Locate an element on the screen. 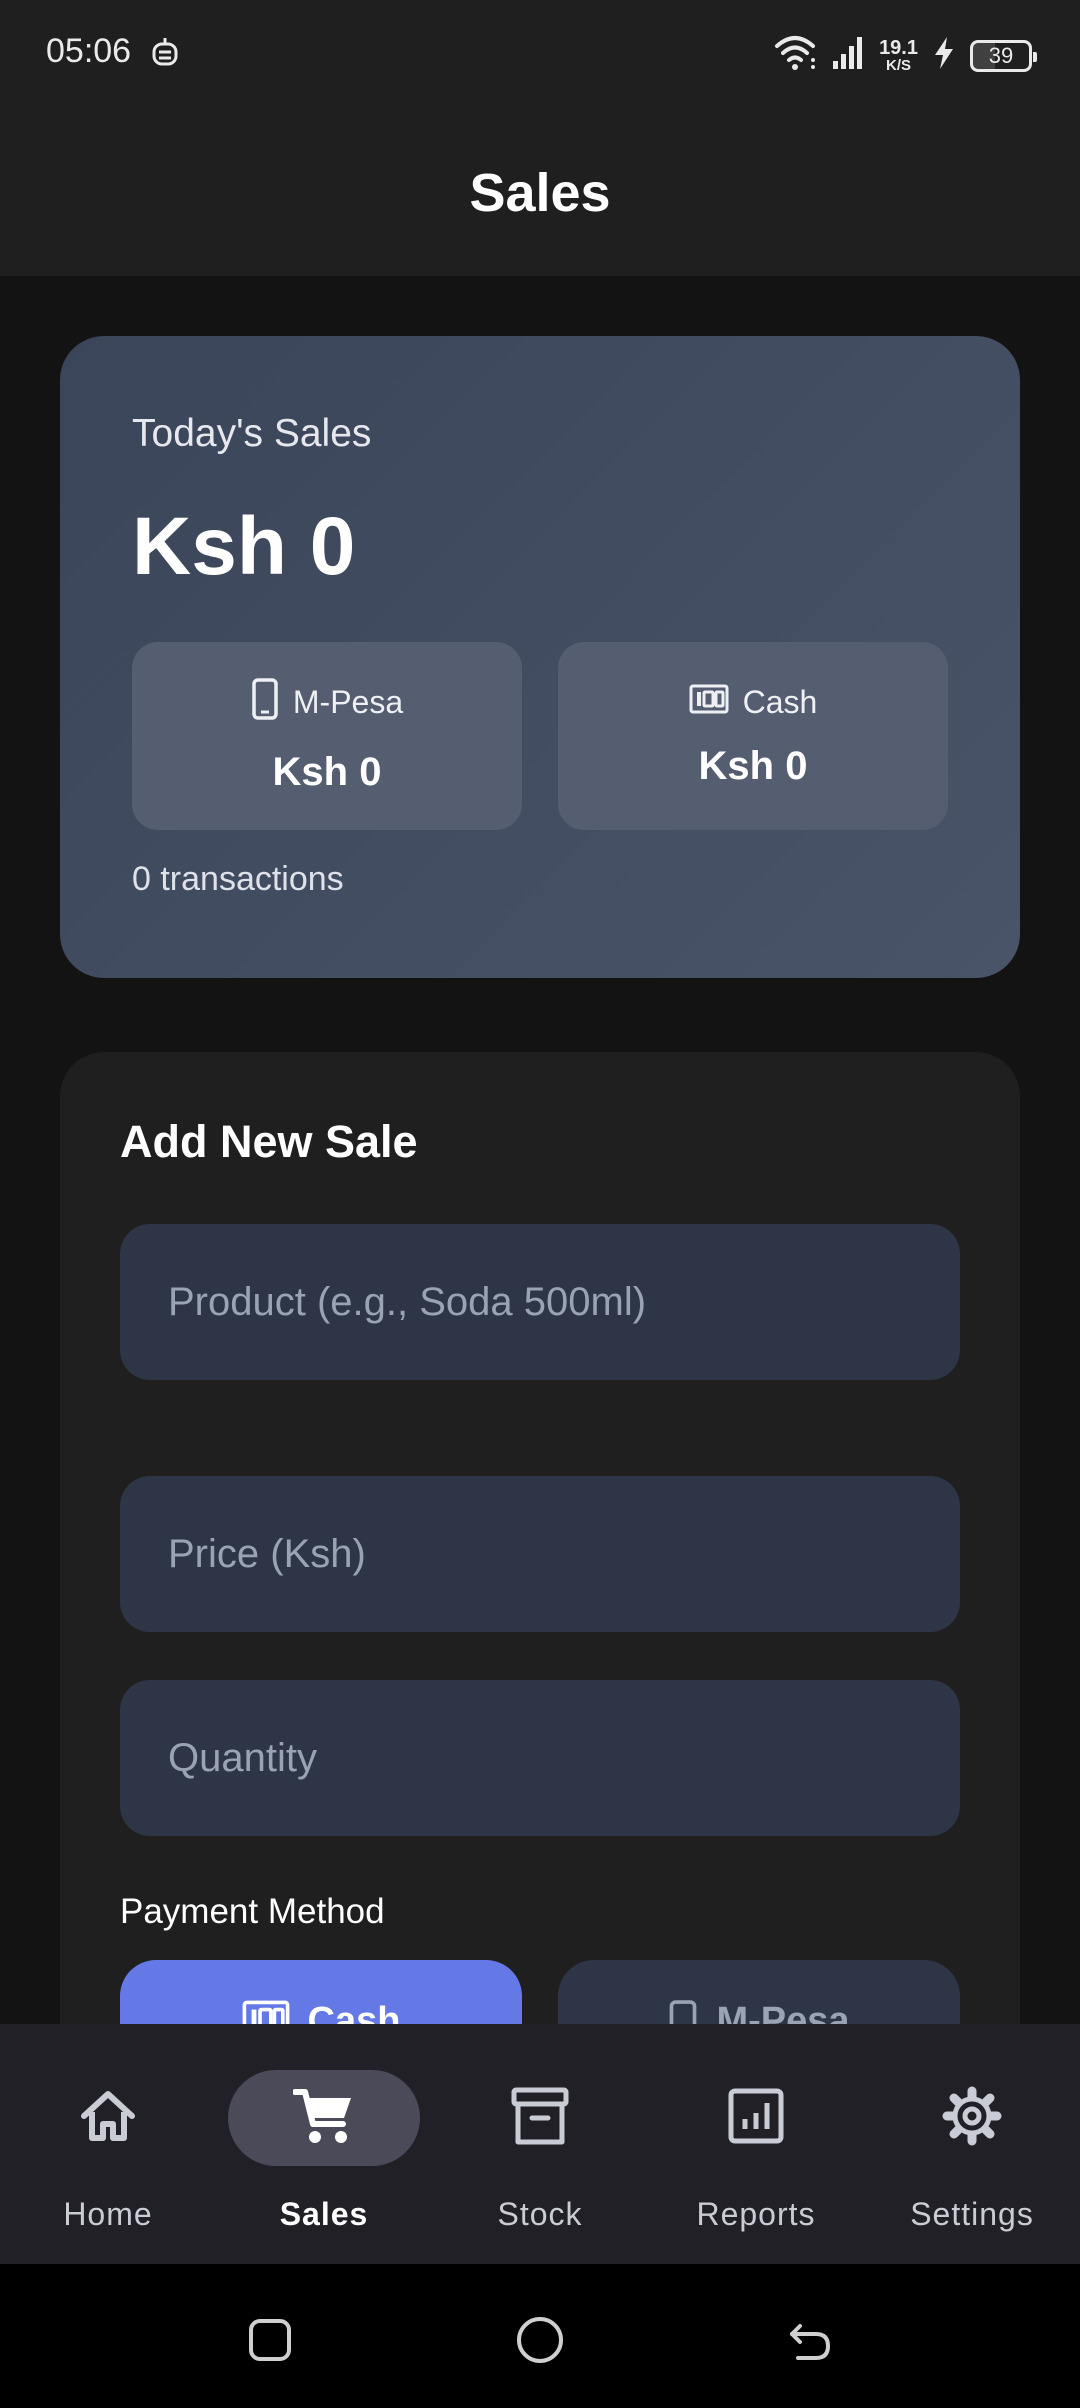 The image size is (1080, 2408). signal-icon is located at coordinates (848, 55).